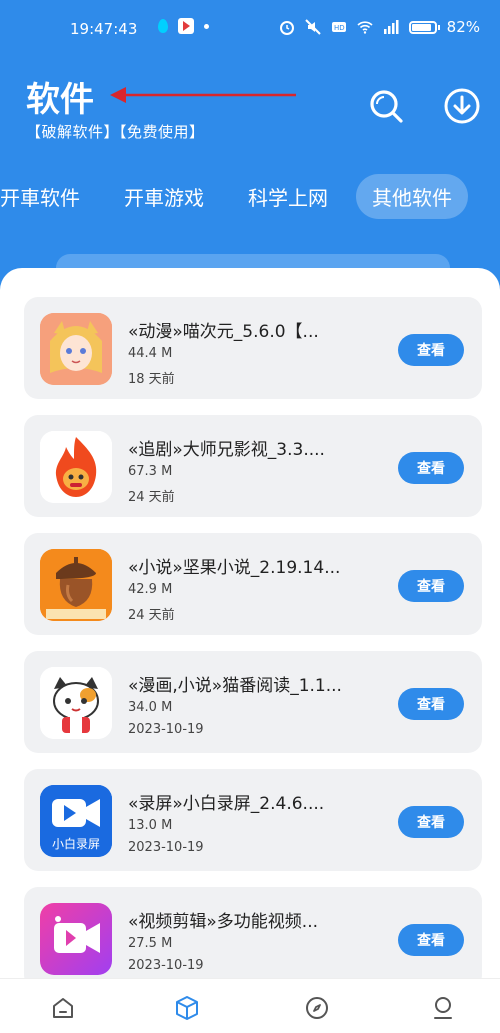 Image resolution: width=500 pixels, height=1033 pixels. What do you see at coordinates (253, 584) in the screenshot?
I see `list-item: «小说»坚果小说_2.19.14... 42.9 M 24 天前 查看` at bounding box center [253, 584].